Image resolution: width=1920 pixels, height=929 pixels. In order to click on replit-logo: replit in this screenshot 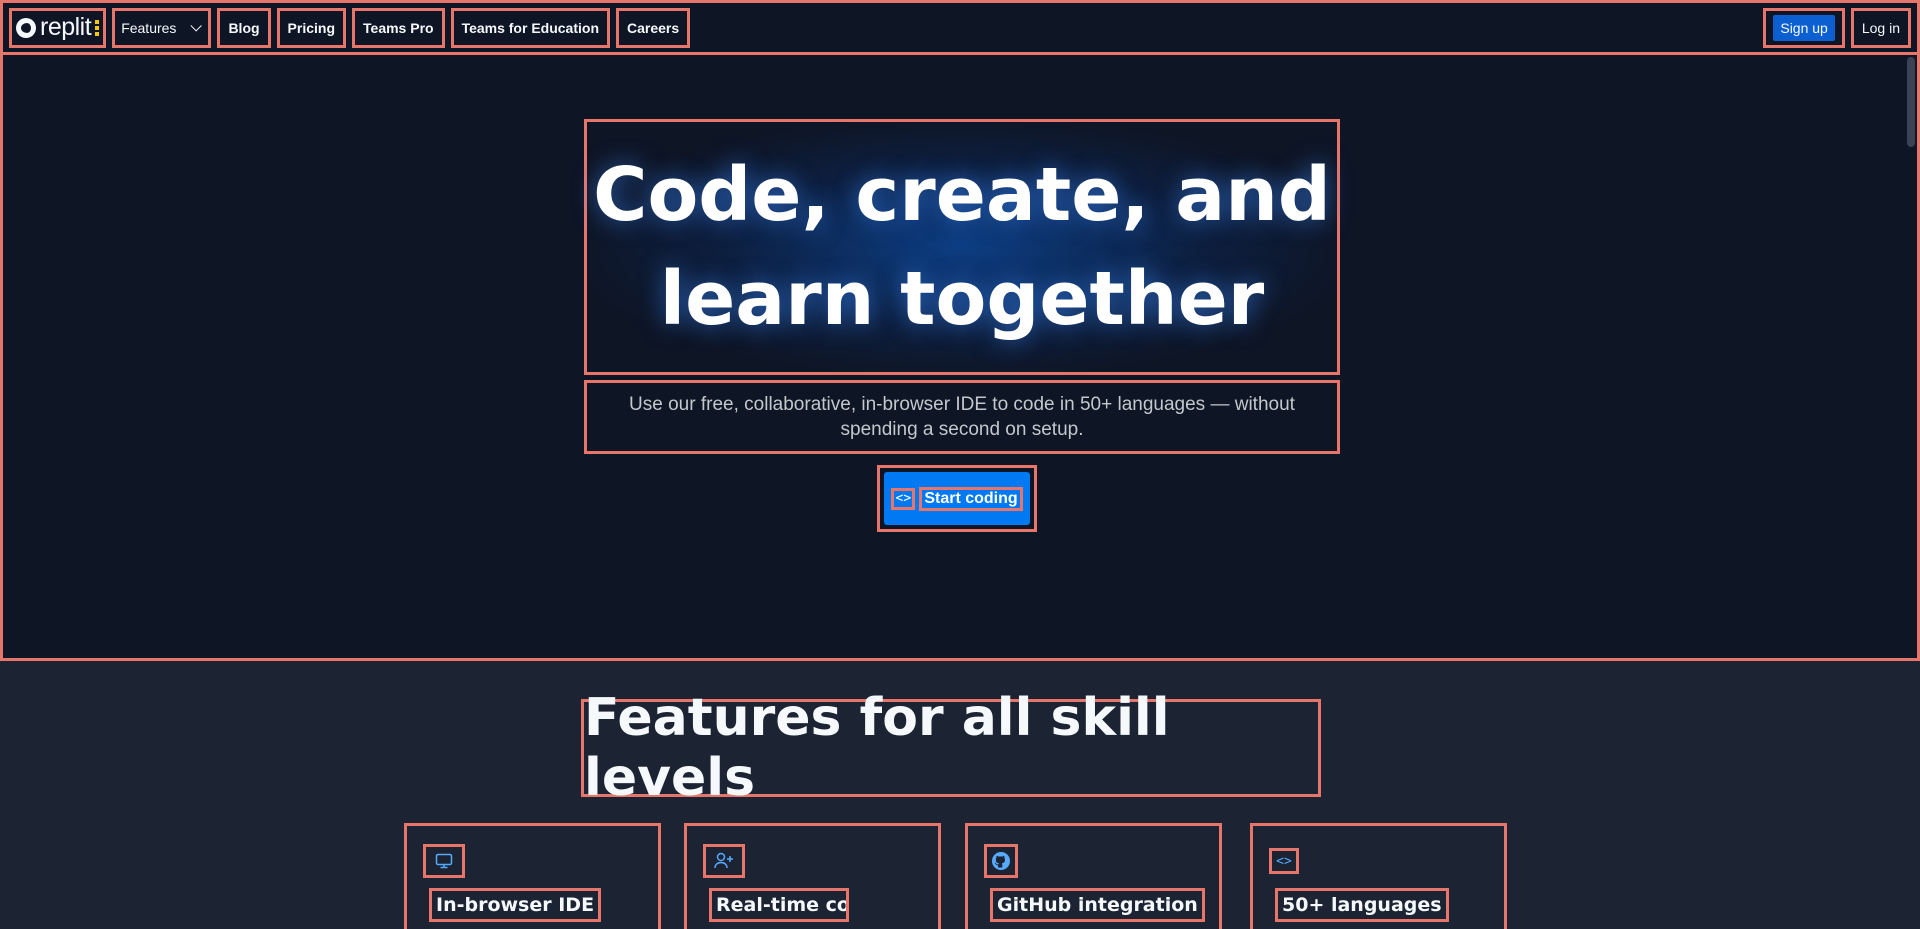, I will do `click(58, 27)`.